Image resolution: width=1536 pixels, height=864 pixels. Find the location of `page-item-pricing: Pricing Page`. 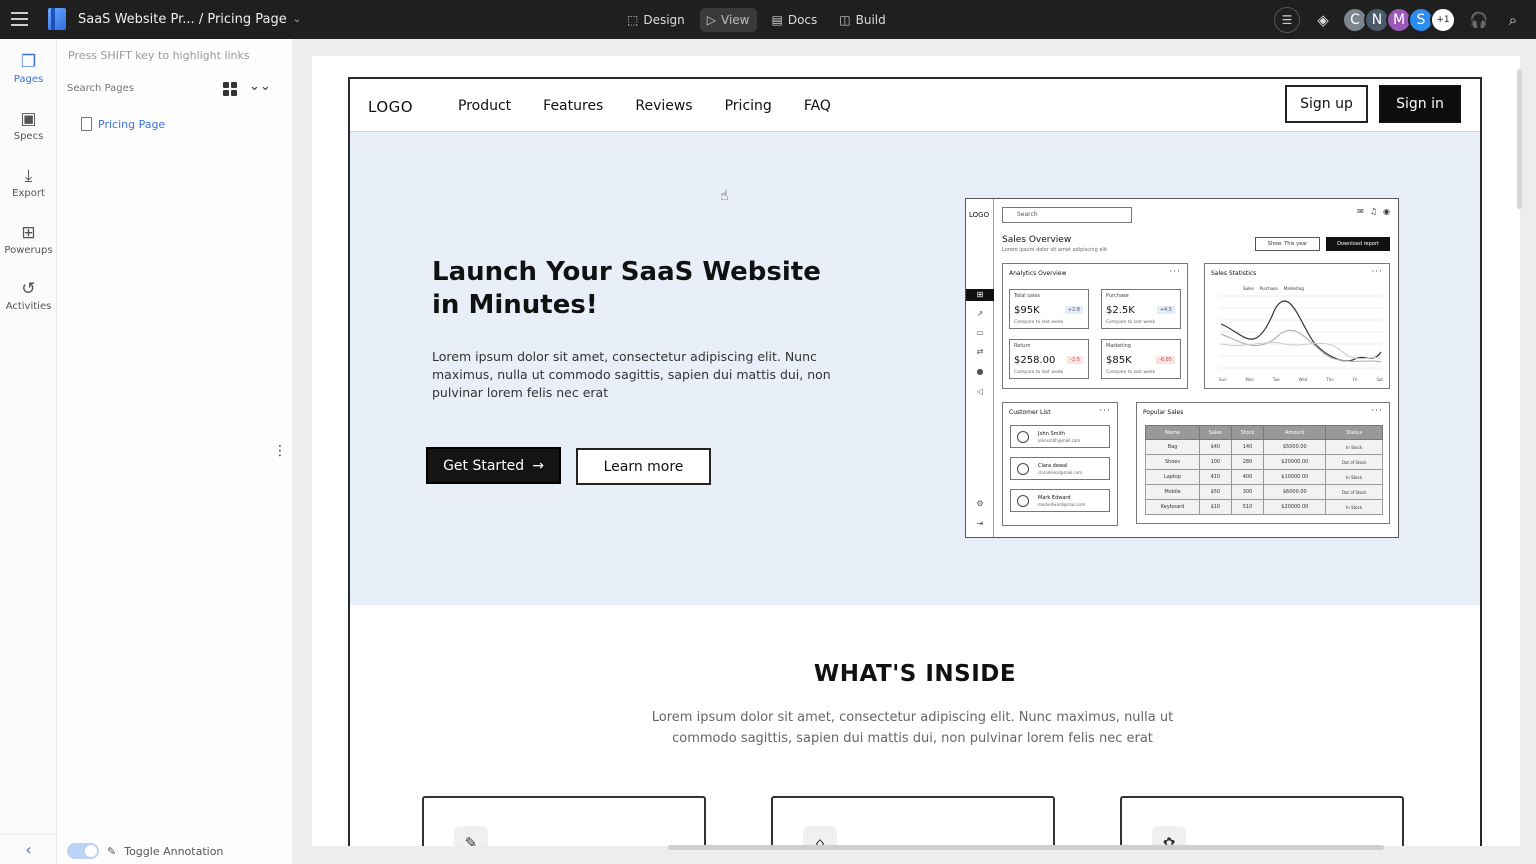

page-item-pricing: Pricing Page is located at coordinates (123, 124).